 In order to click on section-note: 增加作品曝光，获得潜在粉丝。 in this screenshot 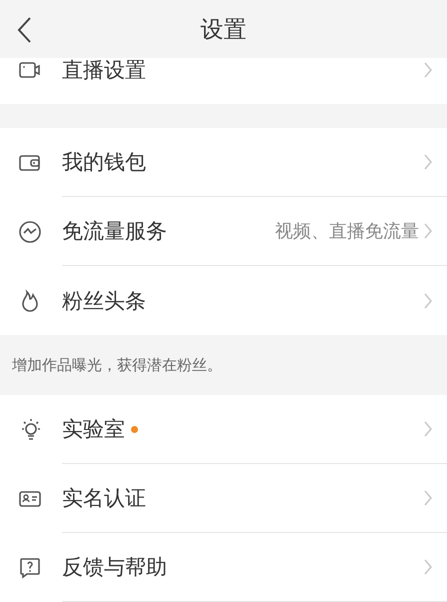, I will do `click(117, 365)`.